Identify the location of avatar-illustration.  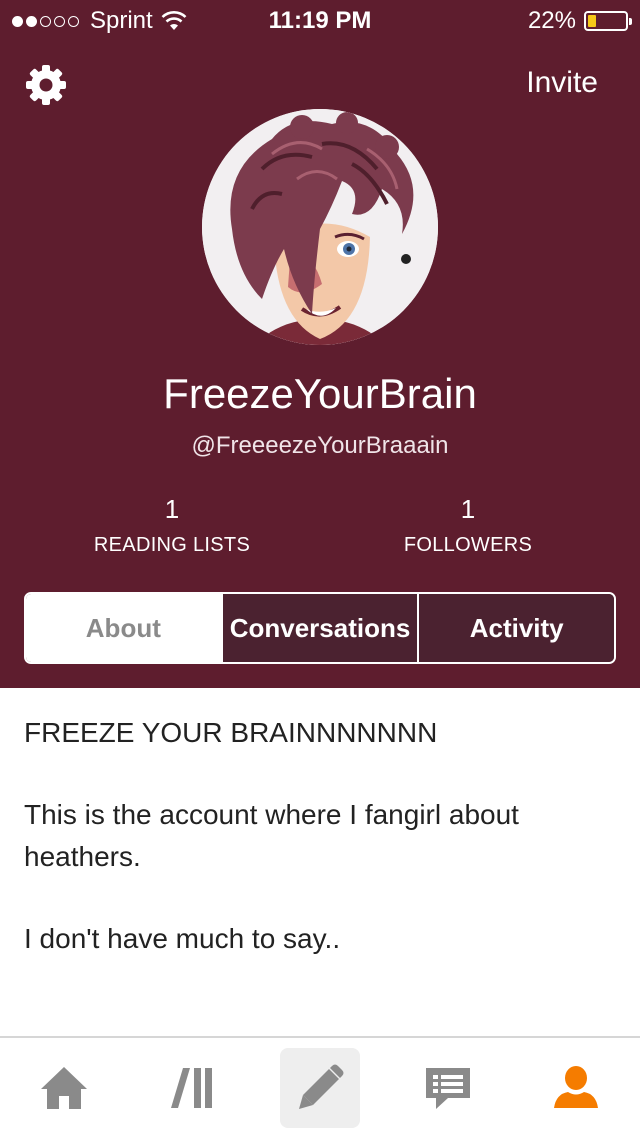
(320, 227).